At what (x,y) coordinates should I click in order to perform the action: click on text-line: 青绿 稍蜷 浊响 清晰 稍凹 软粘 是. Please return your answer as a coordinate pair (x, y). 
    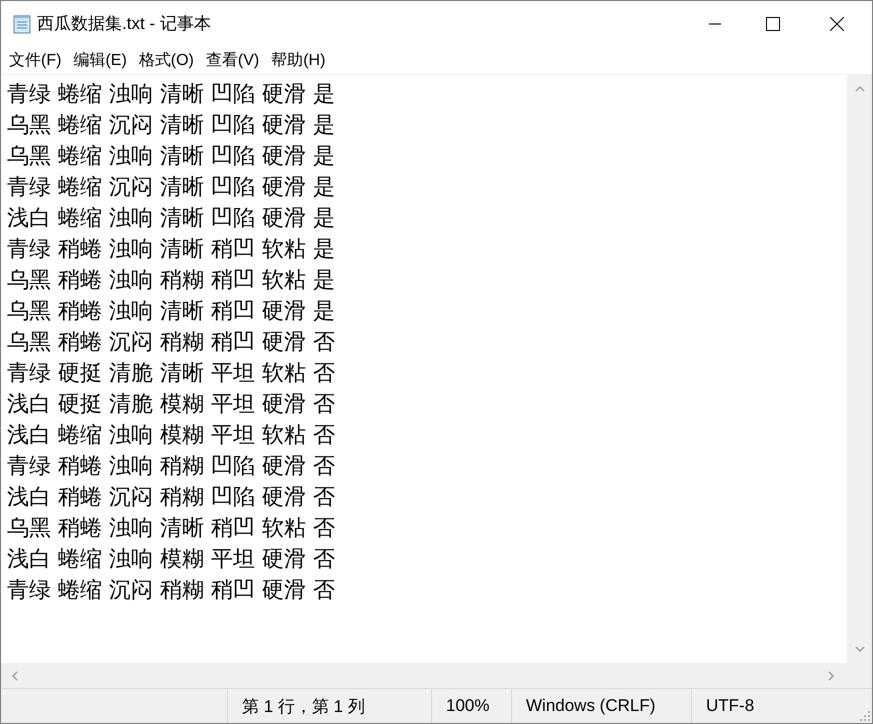
    Looking at the image, I should click on (171, 250).